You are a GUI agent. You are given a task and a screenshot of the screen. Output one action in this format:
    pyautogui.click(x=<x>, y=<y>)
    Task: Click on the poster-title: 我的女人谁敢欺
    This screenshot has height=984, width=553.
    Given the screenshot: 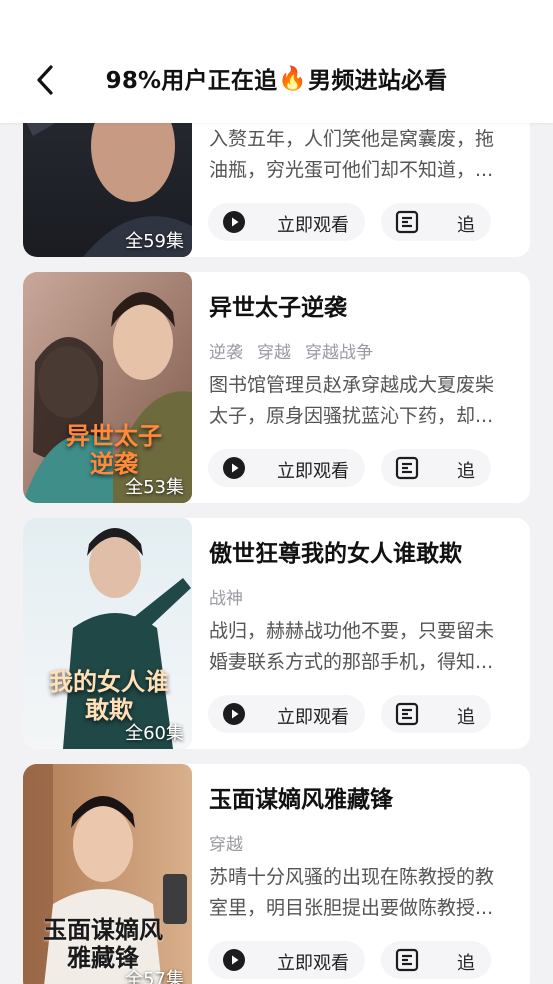 What is the action you would take?
    pyautogui.click(x=109, y=695)
    